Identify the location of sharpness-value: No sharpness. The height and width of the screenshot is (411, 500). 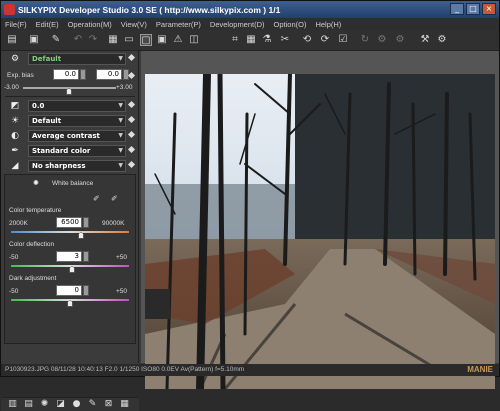
(59, 166).